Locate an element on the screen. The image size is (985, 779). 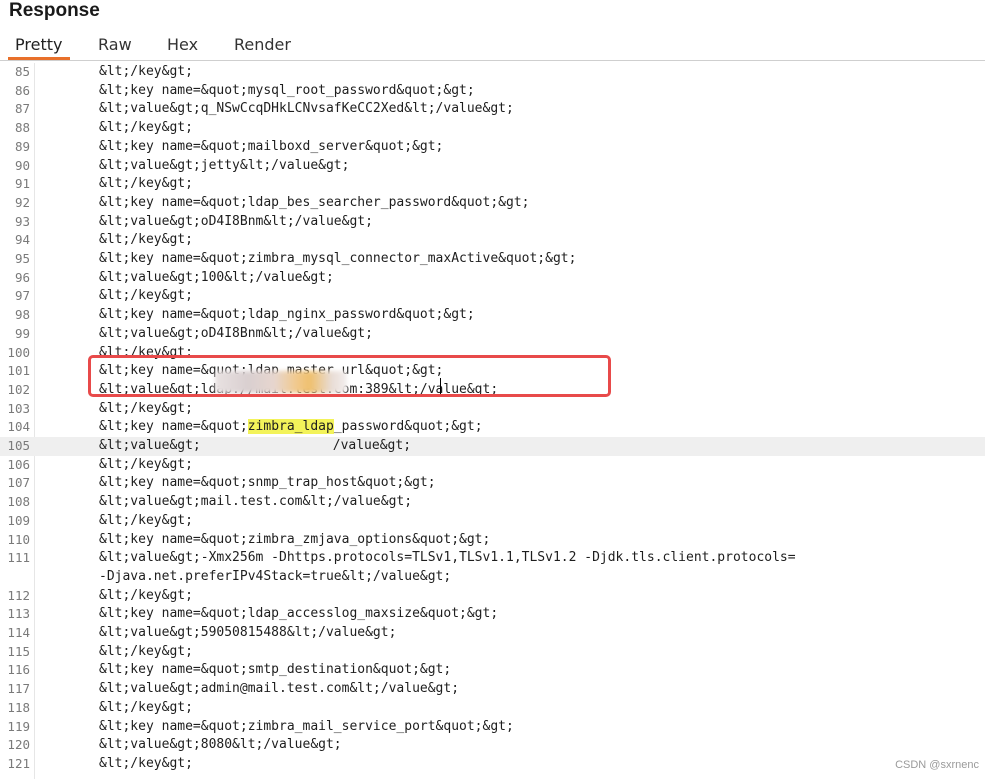
line-number: 86 is located at coordinates (22, 90).